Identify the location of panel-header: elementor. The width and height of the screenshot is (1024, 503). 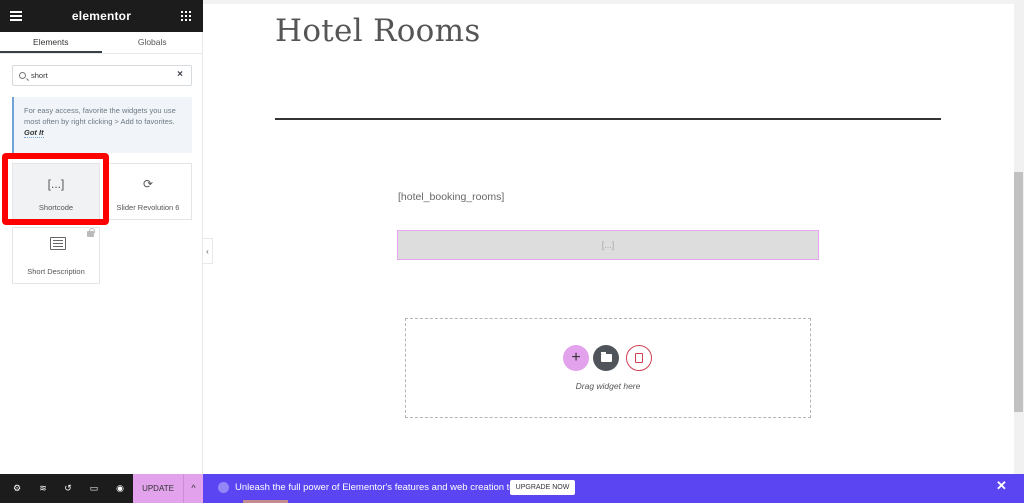
(101, 16).